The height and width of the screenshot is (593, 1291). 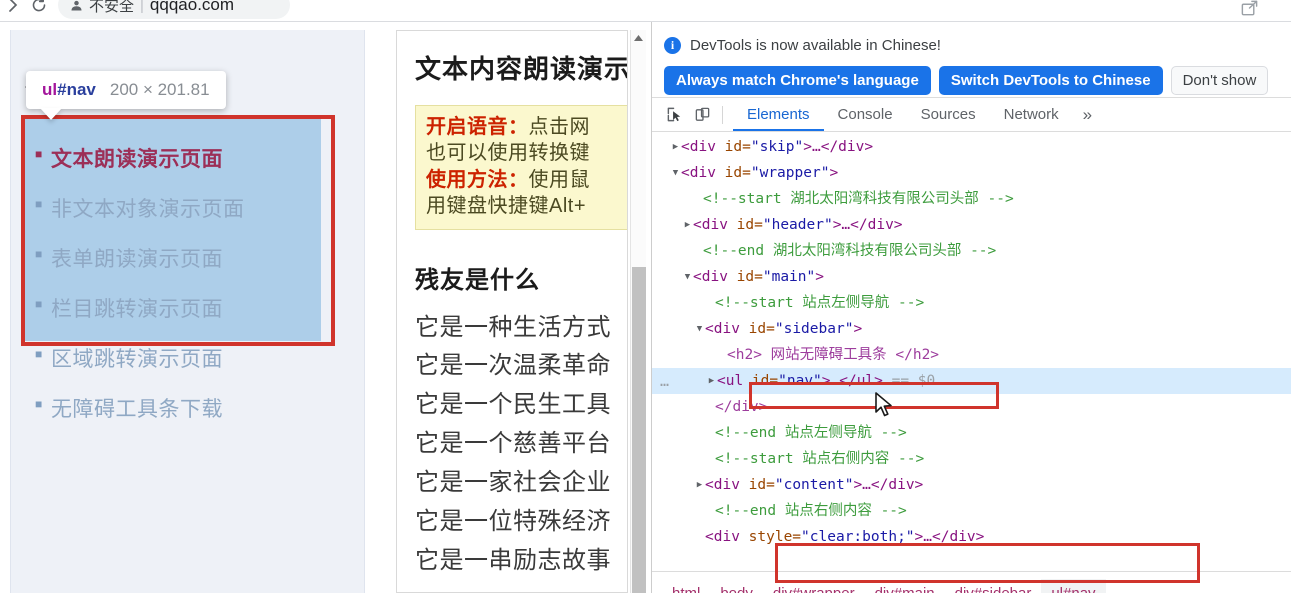 I want to click on url-text: qqqao.com, so click(x=192, y=7).